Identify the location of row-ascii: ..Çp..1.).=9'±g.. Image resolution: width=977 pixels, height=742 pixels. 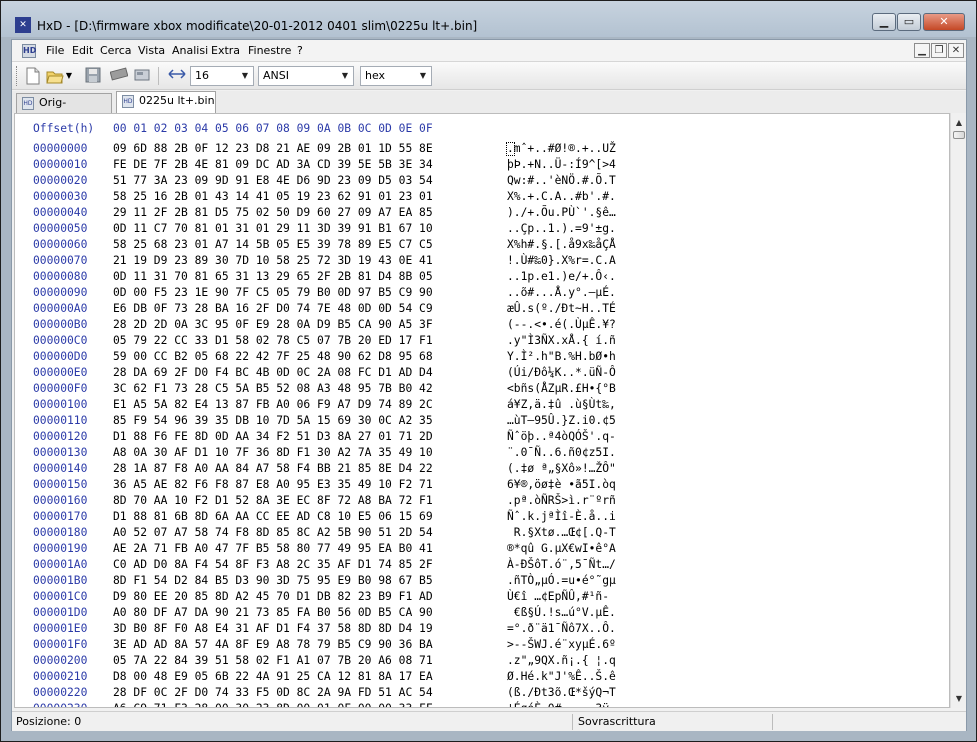
(561, 228).